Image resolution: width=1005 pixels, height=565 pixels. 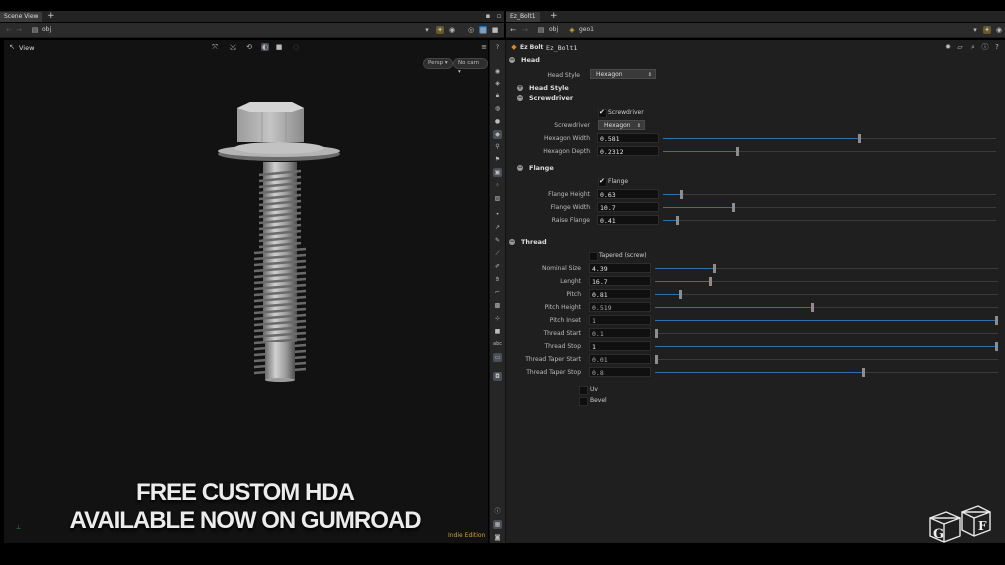 What do you see at coordinates (523, 17) in the screenshot?
I see `tab-ez-bolt: Ez_Bolt1` at bounding box center [523, 17].